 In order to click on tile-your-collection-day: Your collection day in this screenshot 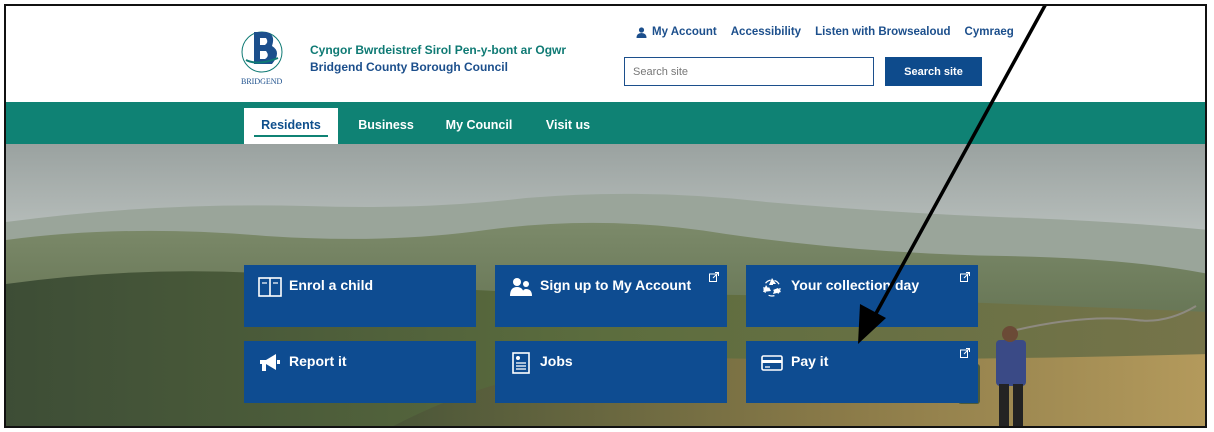, I will do `click(862, 296)`.